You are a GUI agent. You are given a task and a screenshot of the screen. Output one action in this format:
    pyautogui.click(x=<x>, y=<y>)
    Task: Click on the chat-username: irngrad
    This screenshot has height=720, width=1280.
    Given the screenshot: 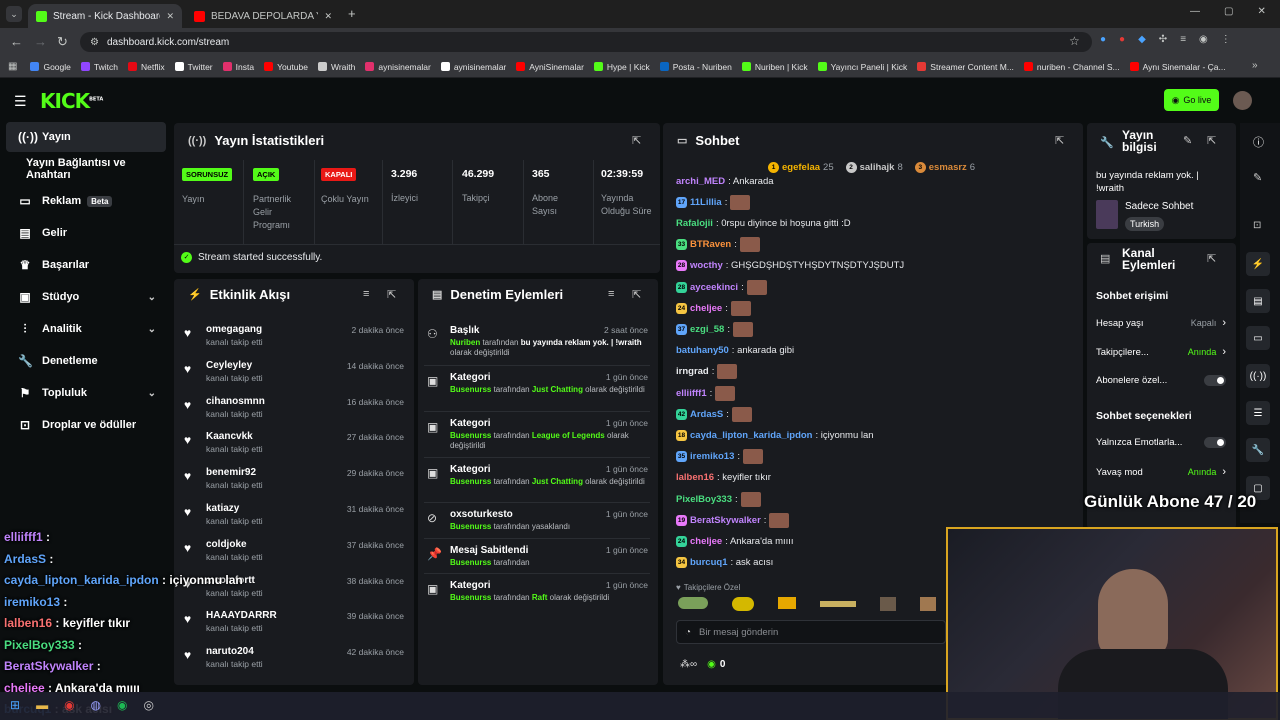 What is the action you would take?
    pyautogui.click(x=692, y=371)
    